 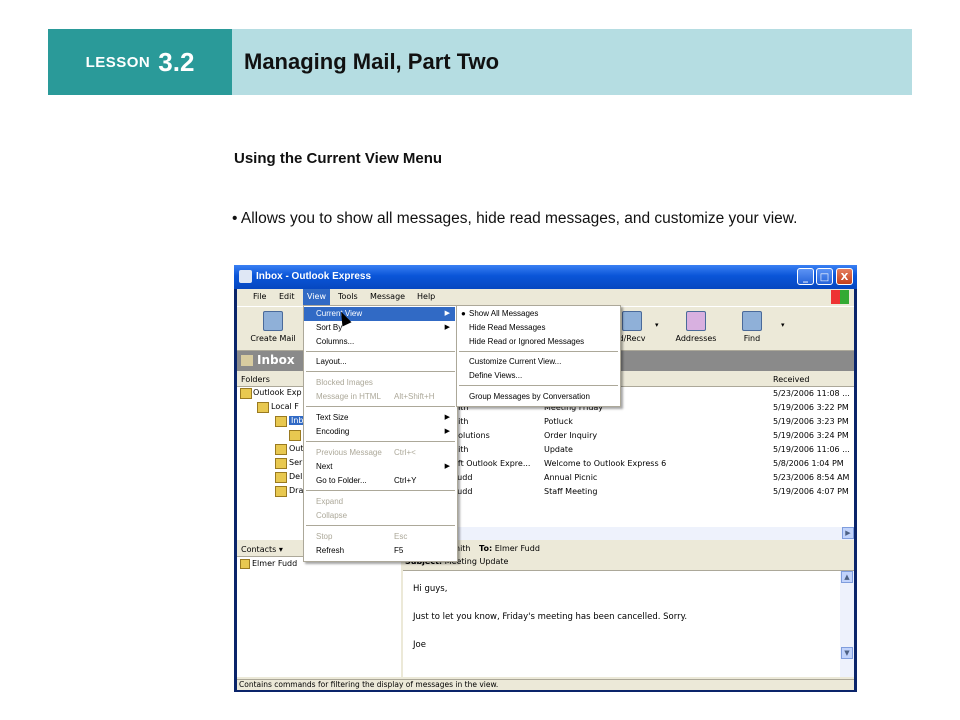 What do you see at coordinates (537, 342) in the screenshot?
I see `menu-item-hide-read-or-ignored: Hide Read or Ignored Messages` at bounding box center [537, 342].